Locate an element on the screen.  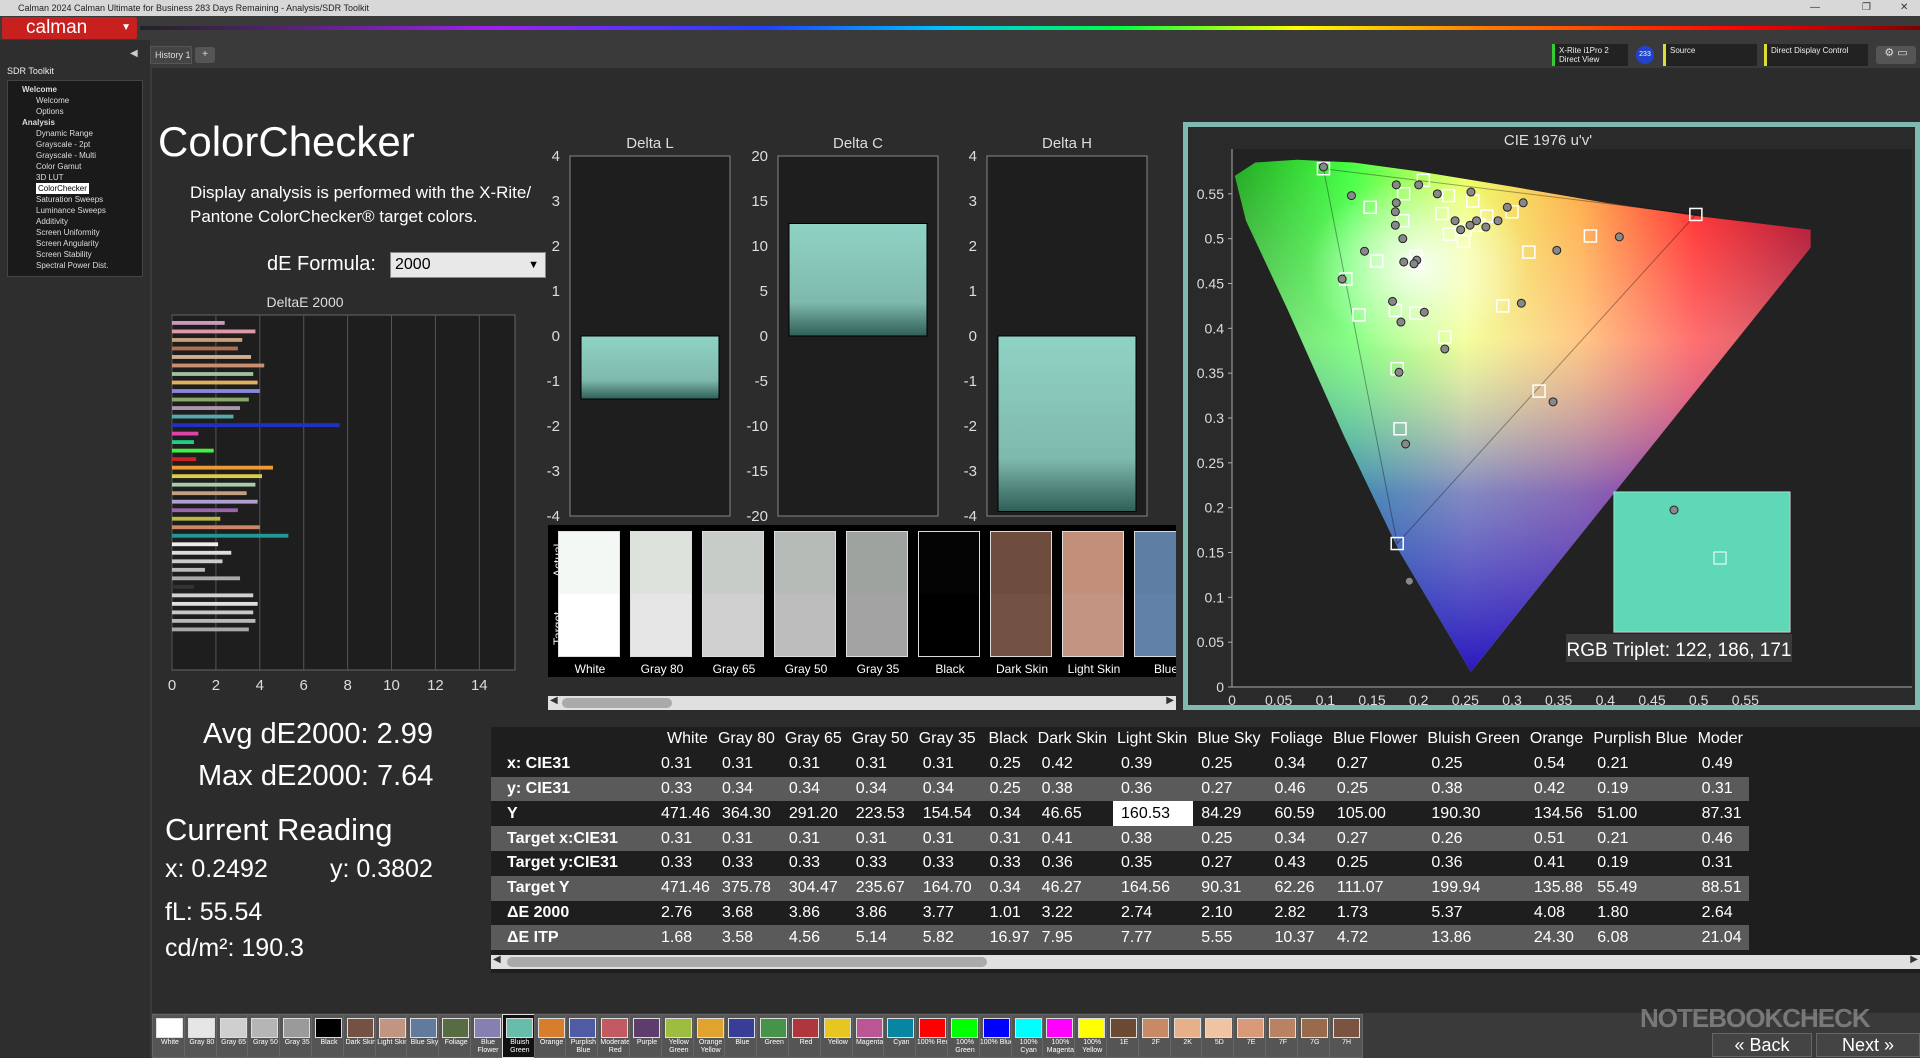
table-cell: 55.49 is located at coordinates (1641, 888).